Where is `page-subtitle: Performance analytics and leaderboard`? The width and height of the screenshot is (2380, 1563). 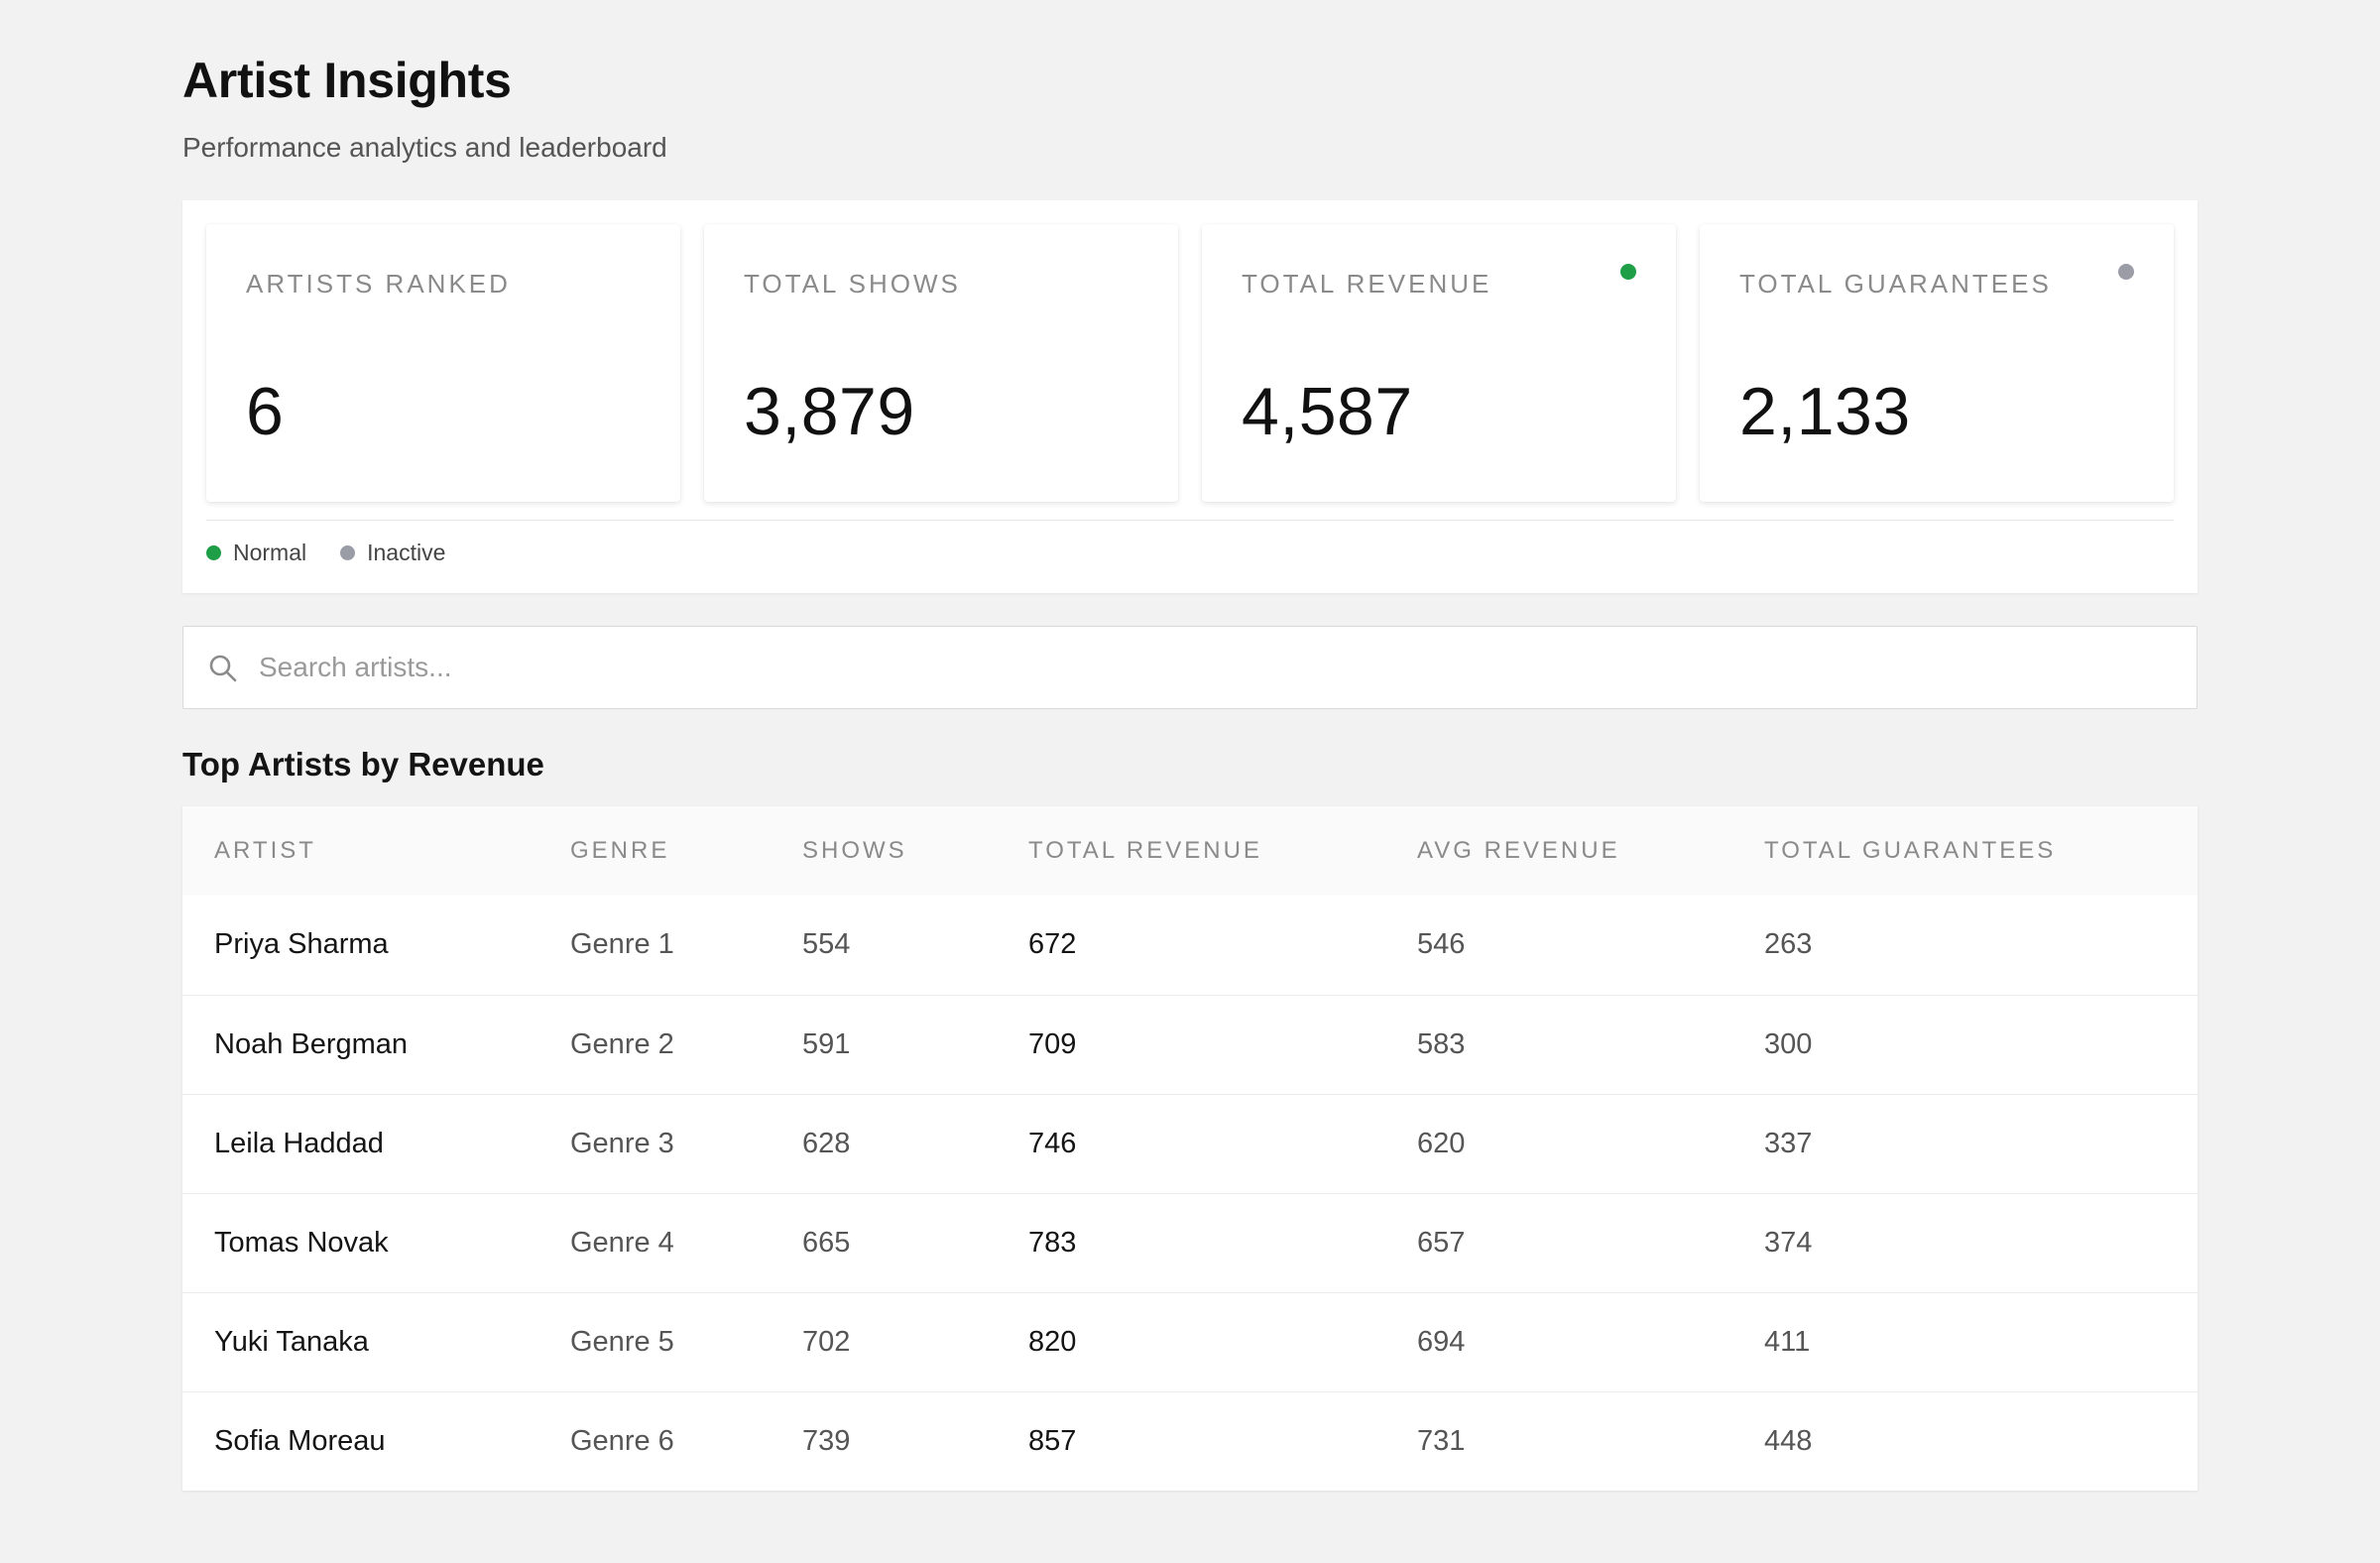 page-subtitle: Performance analytics and leaderboard is located at coordinates (424, 147).